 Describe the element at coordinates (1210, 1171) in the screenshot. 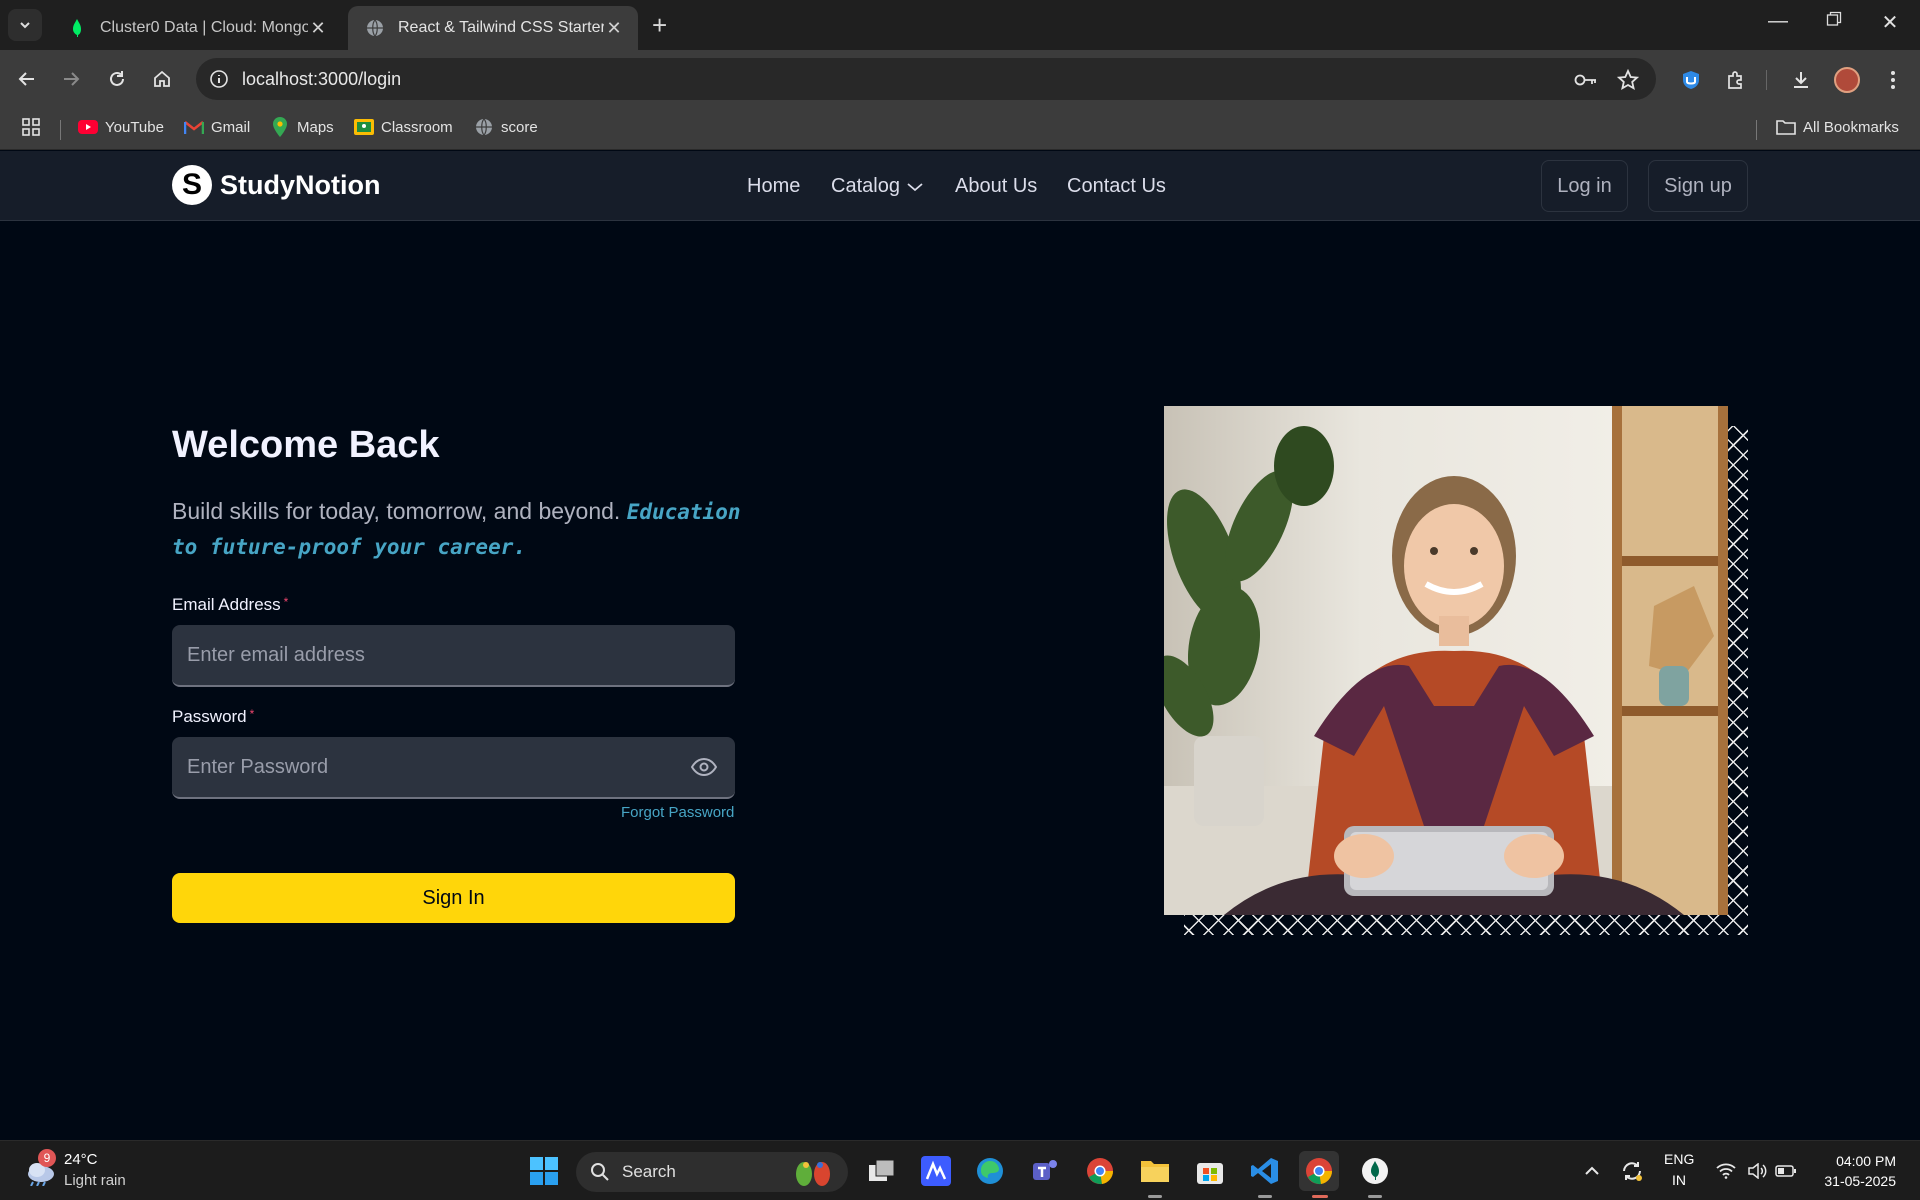

I see `microsoft-store-icon` at that location.